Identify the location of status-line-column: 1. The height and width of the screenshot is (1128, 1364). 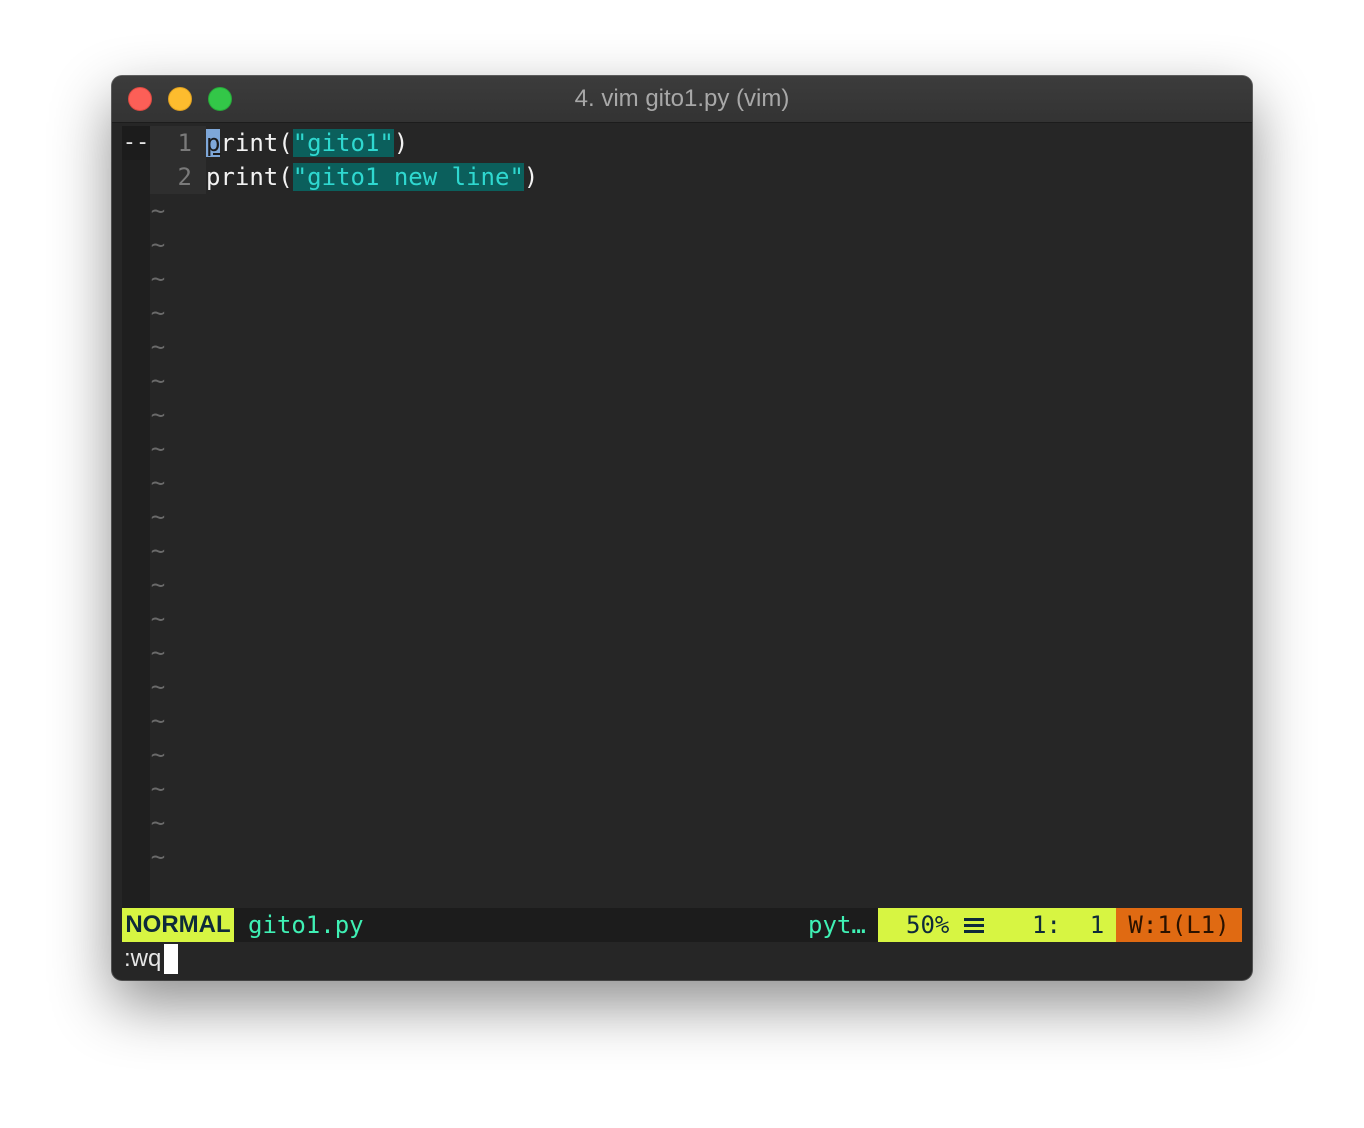
(1068, 925).